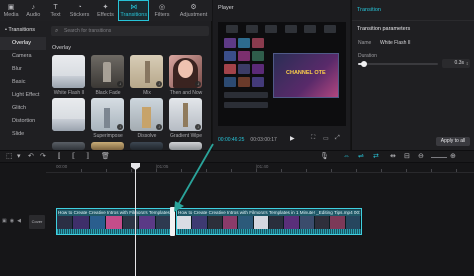 This screenshot has width=474, height=276. What do you see at coordinates (9, 157) in the screenshot?
I see `select-tool-icon: ⬚` at bounding box center [9, 157].